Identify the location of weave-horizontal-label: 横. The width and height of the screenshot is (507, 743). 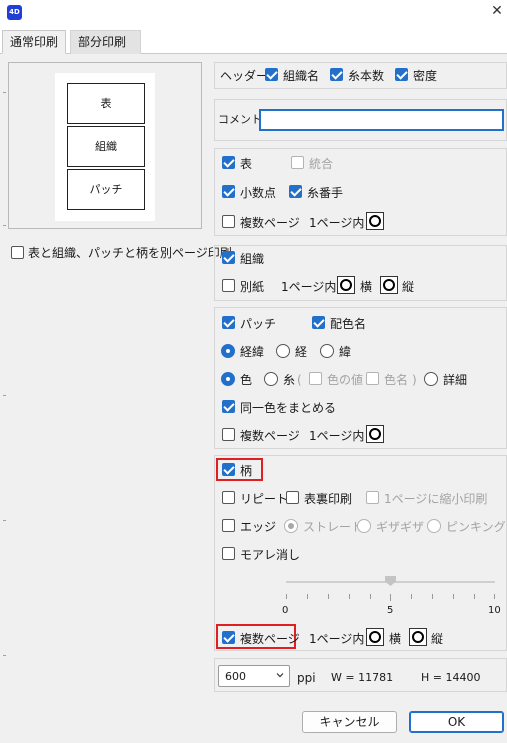
(366, 287).